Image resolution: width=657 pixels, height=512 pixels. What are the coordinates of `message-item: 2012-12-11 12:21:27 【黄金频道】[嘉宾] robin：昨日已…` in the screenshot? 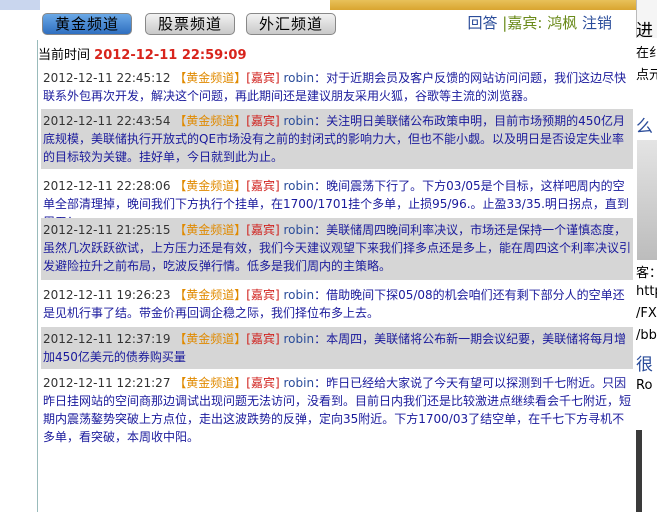 It's located at (337, 411).